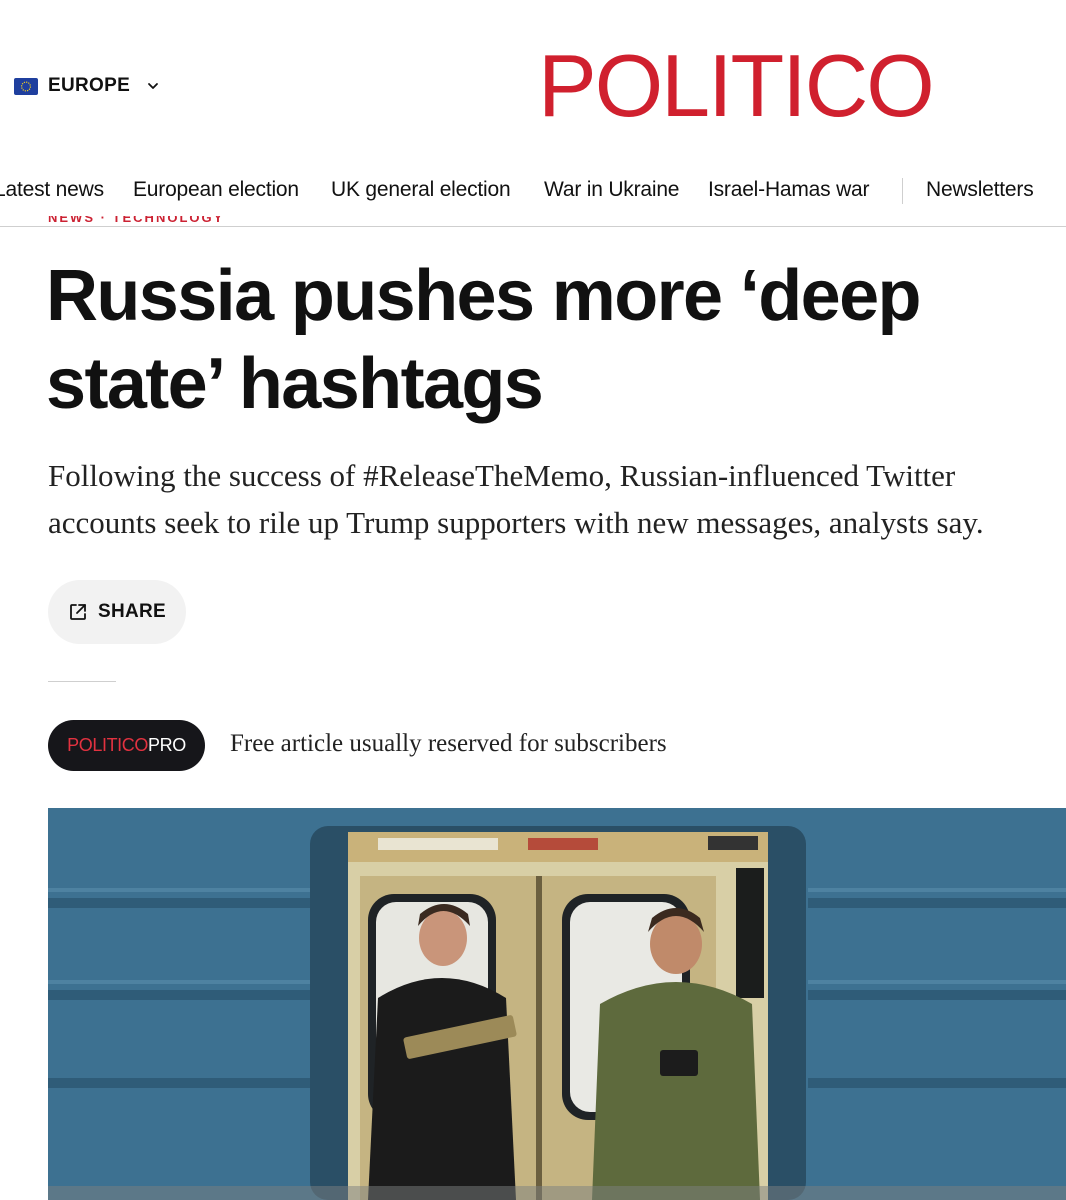  I want to click on nav-item-war-in-ukraine: War in Ukraine, so click(611, 190).